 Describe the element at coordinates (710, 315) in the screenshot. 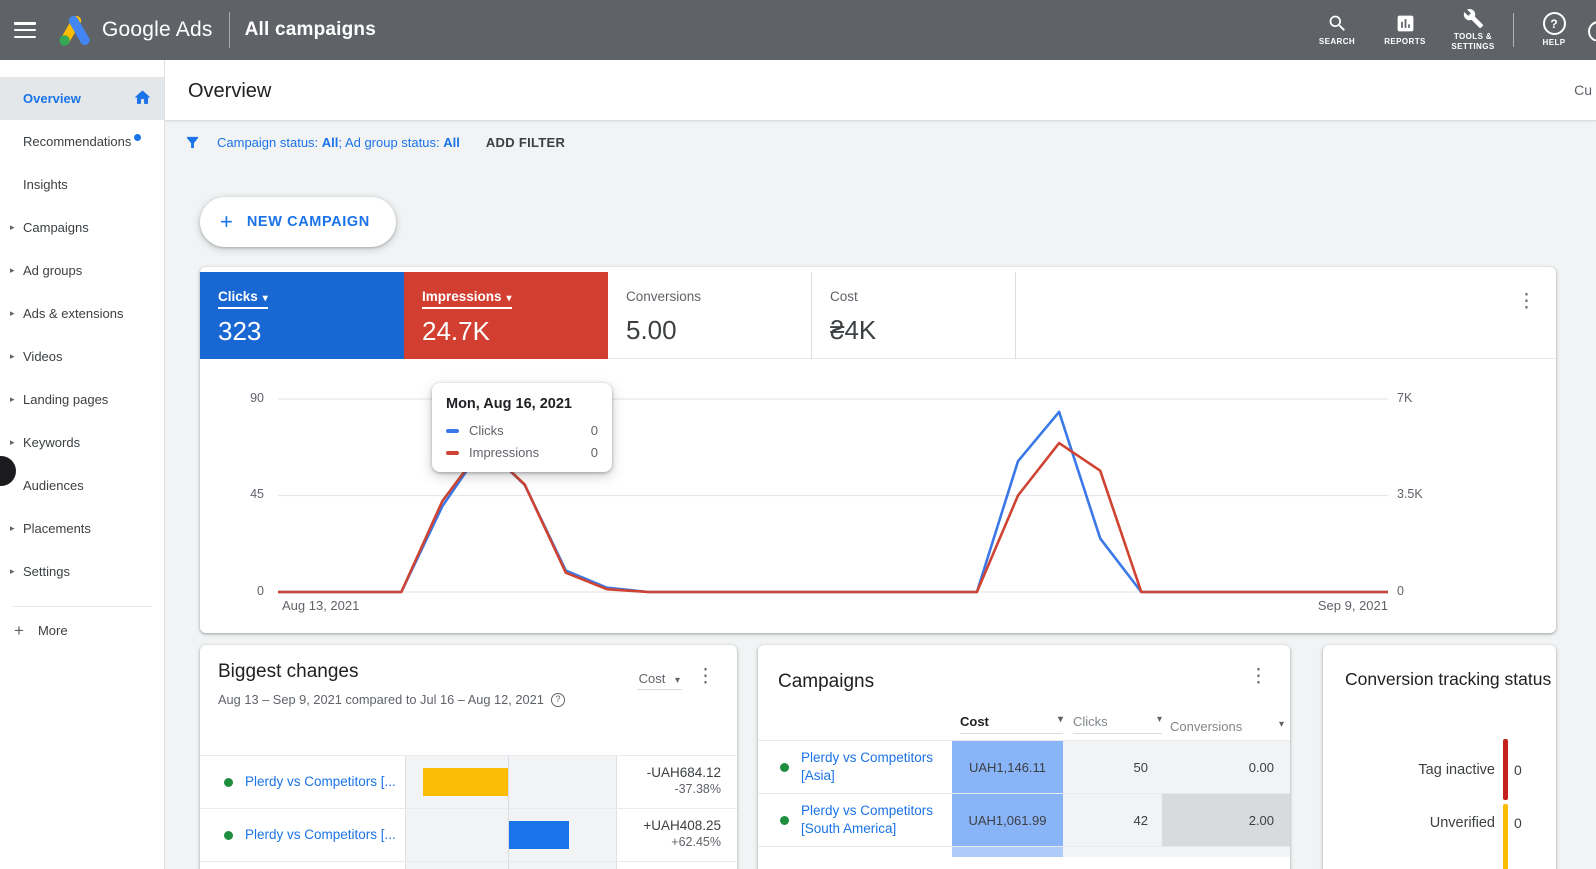

I see `scorecard-conversions: Conversions 5.00` at that location.